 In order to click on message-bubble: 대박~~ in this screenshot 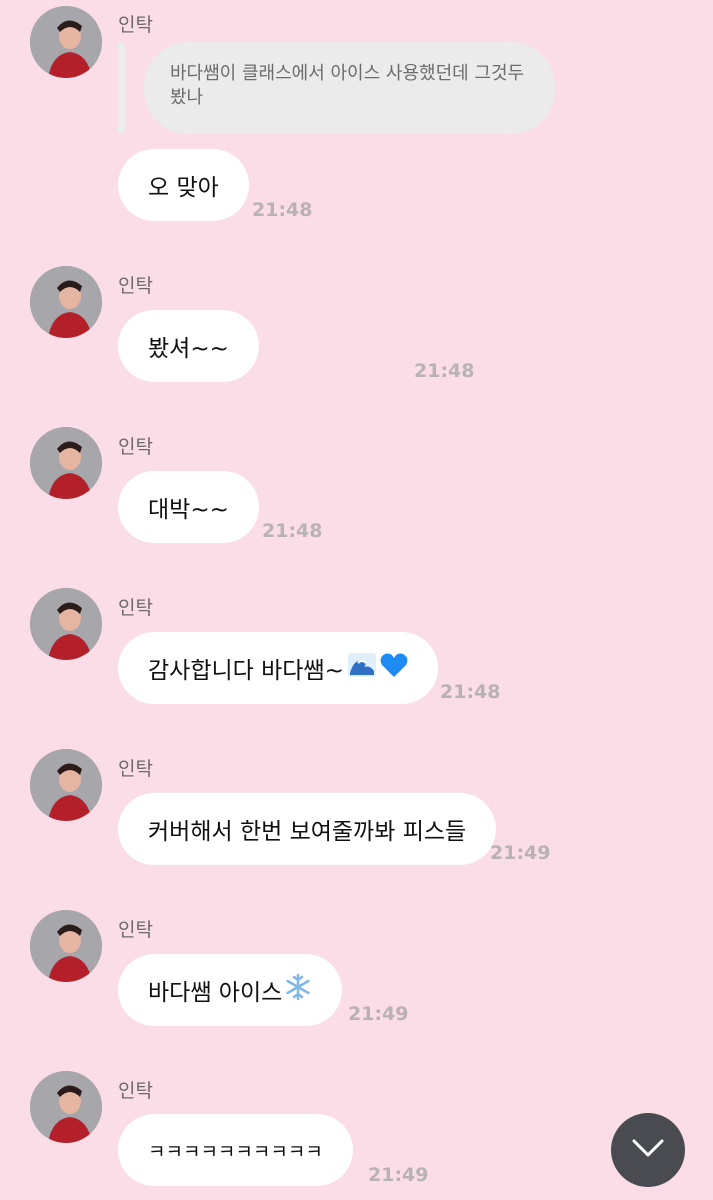, I will do `click(188, 507)`.